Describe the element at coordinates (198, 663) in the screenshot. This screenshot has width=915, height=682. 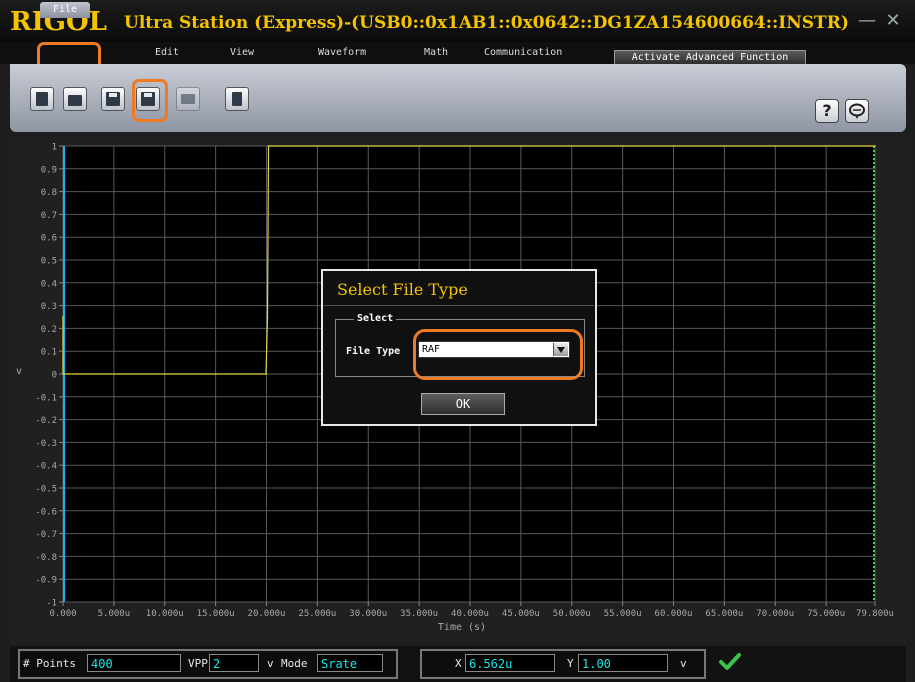
I see `vpp-label: VPP` at that location.